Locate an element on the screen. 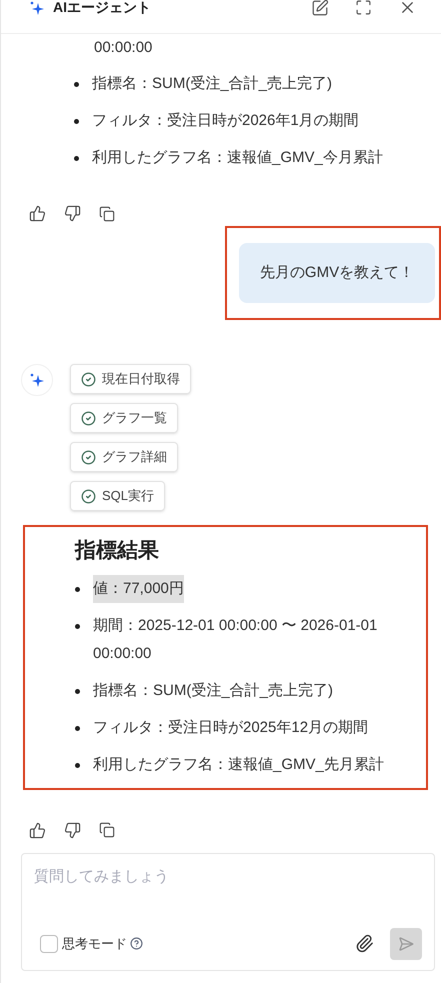 Image resolution: width=441 pixels, height=983 pixels. attach-button is located at coordinates (364, 943).